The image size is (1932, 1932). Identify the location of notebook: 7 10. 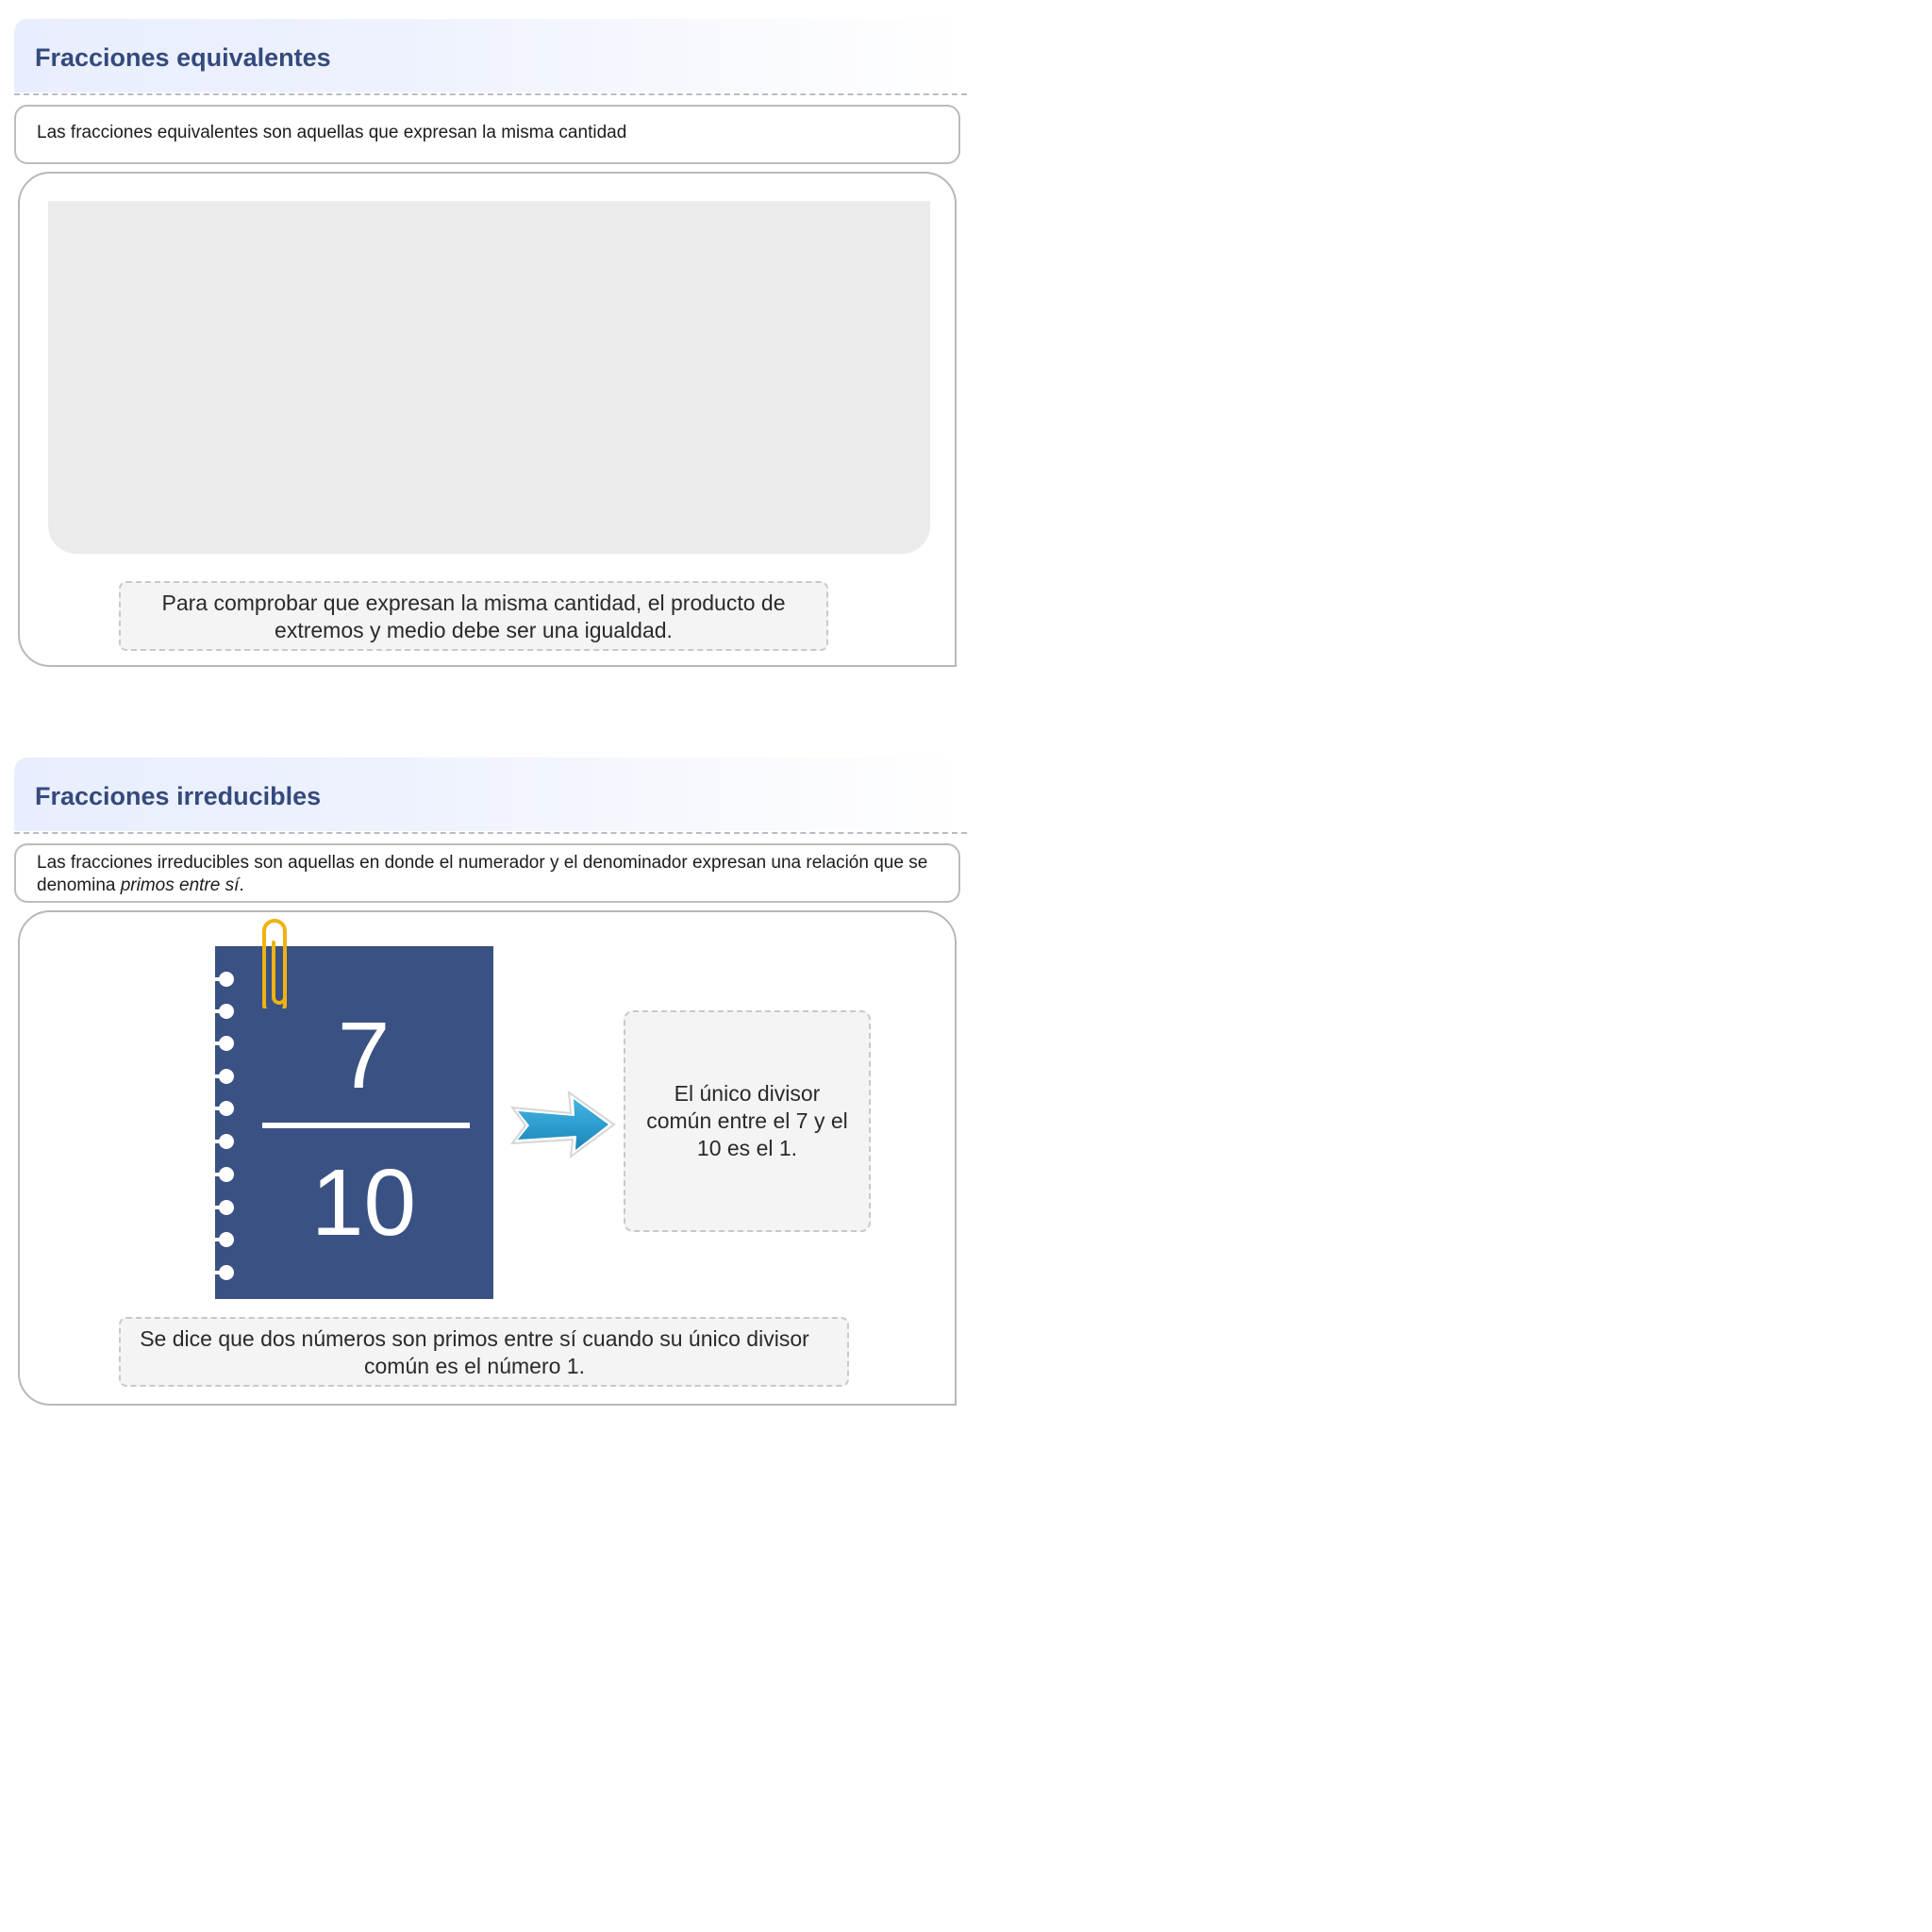
(352, 1109).